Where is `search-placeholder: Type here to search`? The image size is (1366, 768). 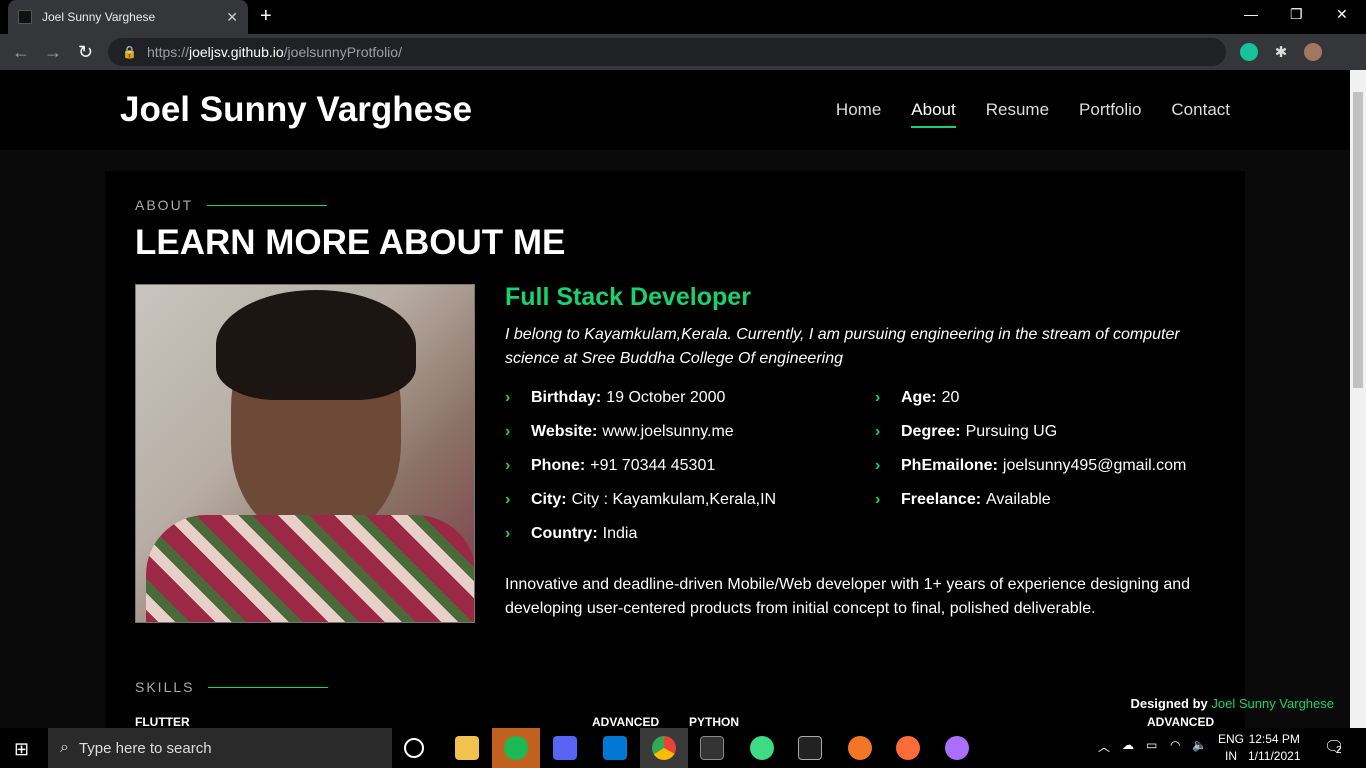 search-placeholder: Type here to search is located at coordinates (145, 748).